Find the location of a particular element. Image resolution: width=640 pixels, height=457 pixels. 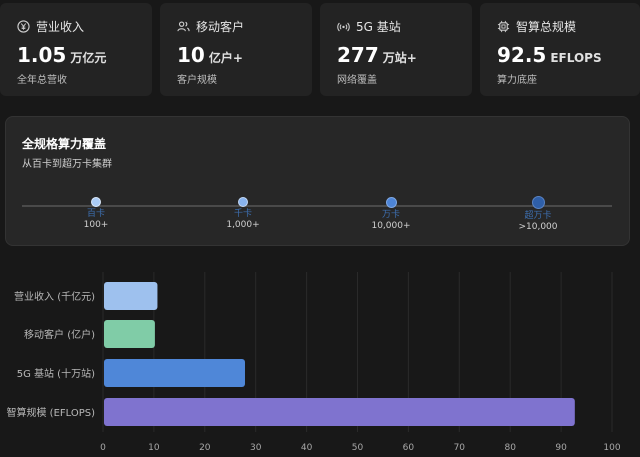

stat-caption: 网络覆盖 is located at coordinates (357, 80).